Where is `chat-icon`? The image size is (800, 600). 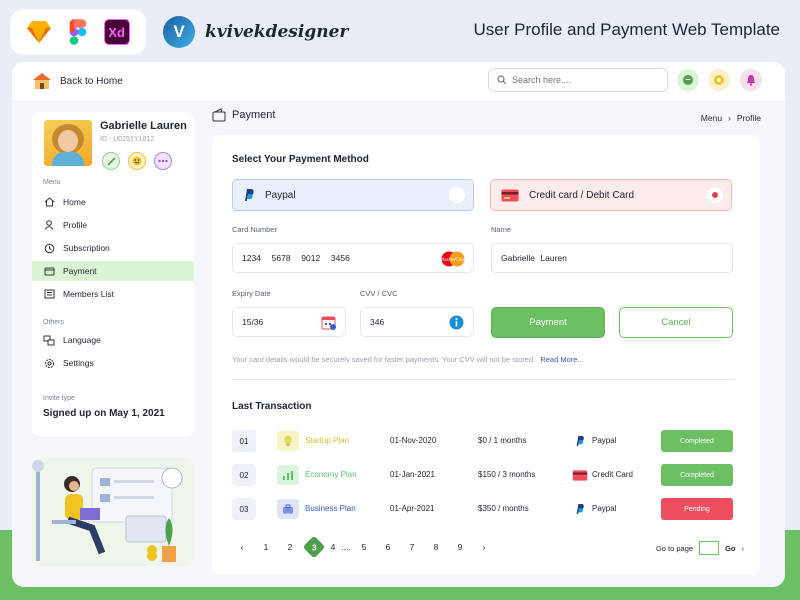
chat-icon is located at coordinates (688, 80).